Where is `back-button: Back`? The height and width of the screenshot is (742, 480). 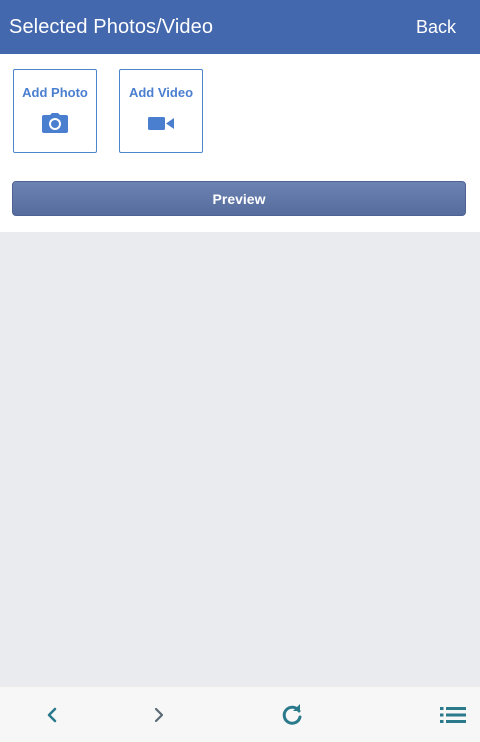
back-button: Back is located at coordinates (436, 27).